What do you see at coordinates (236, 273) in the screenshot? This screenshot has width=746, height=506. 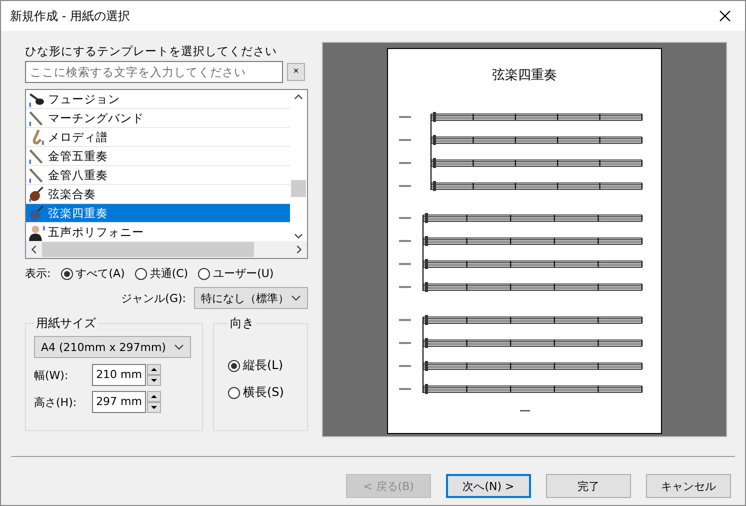 I see `display-radio: ユーザー(U)` at bounding box center [236, 273].